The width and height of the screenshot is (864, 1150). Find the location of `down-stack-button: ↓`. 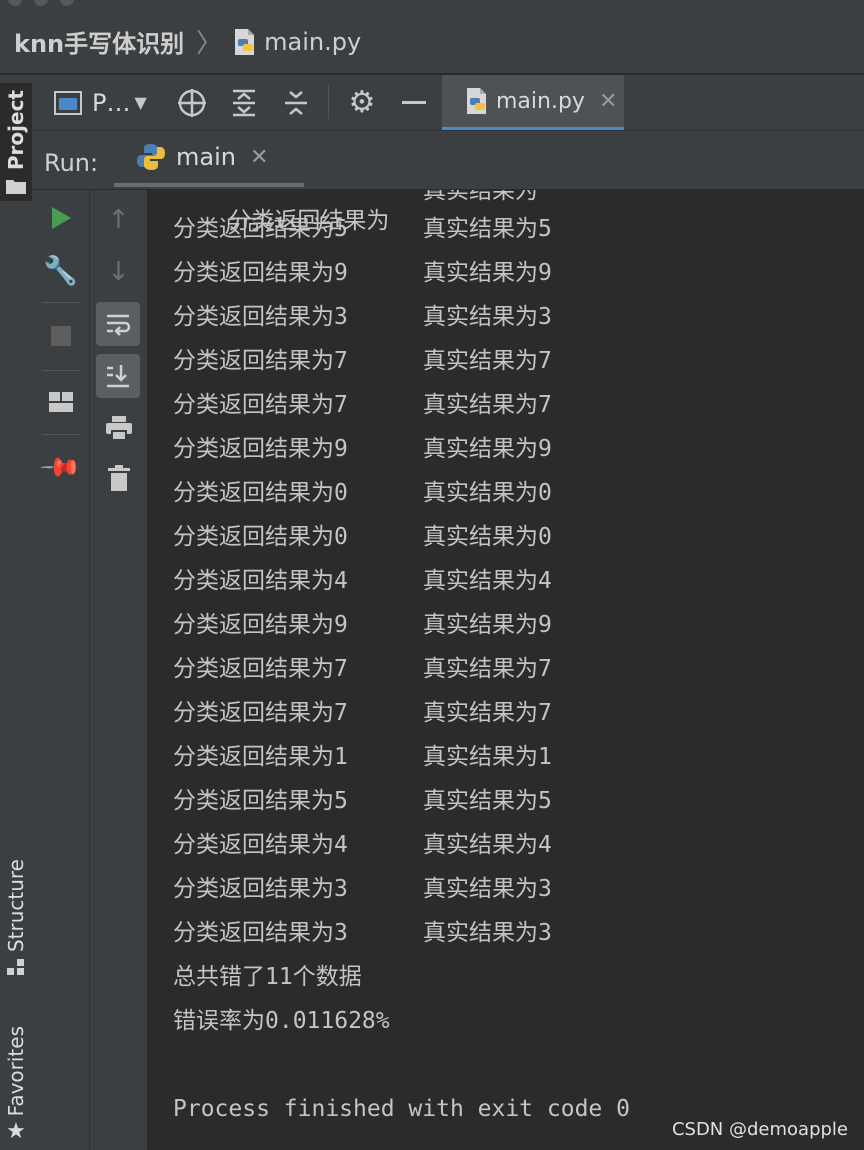

down-stack-button: ↓ is located at coordinates (118, 272).